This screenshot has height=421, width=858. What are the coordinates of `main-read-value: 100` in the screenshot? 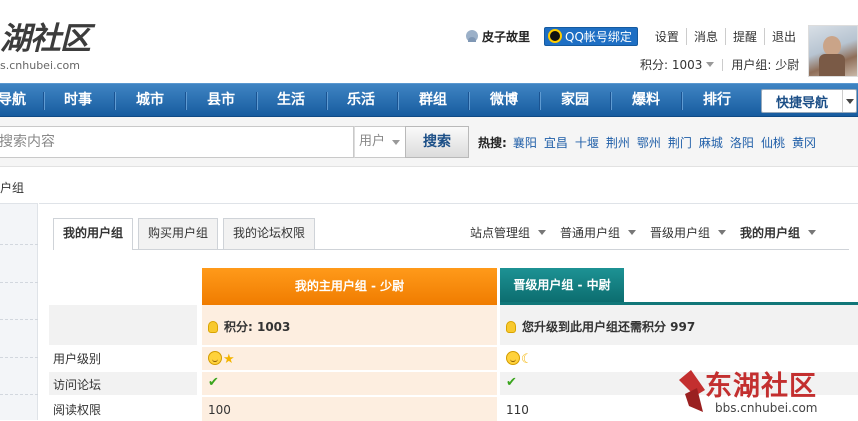 It's located at (219, 410).